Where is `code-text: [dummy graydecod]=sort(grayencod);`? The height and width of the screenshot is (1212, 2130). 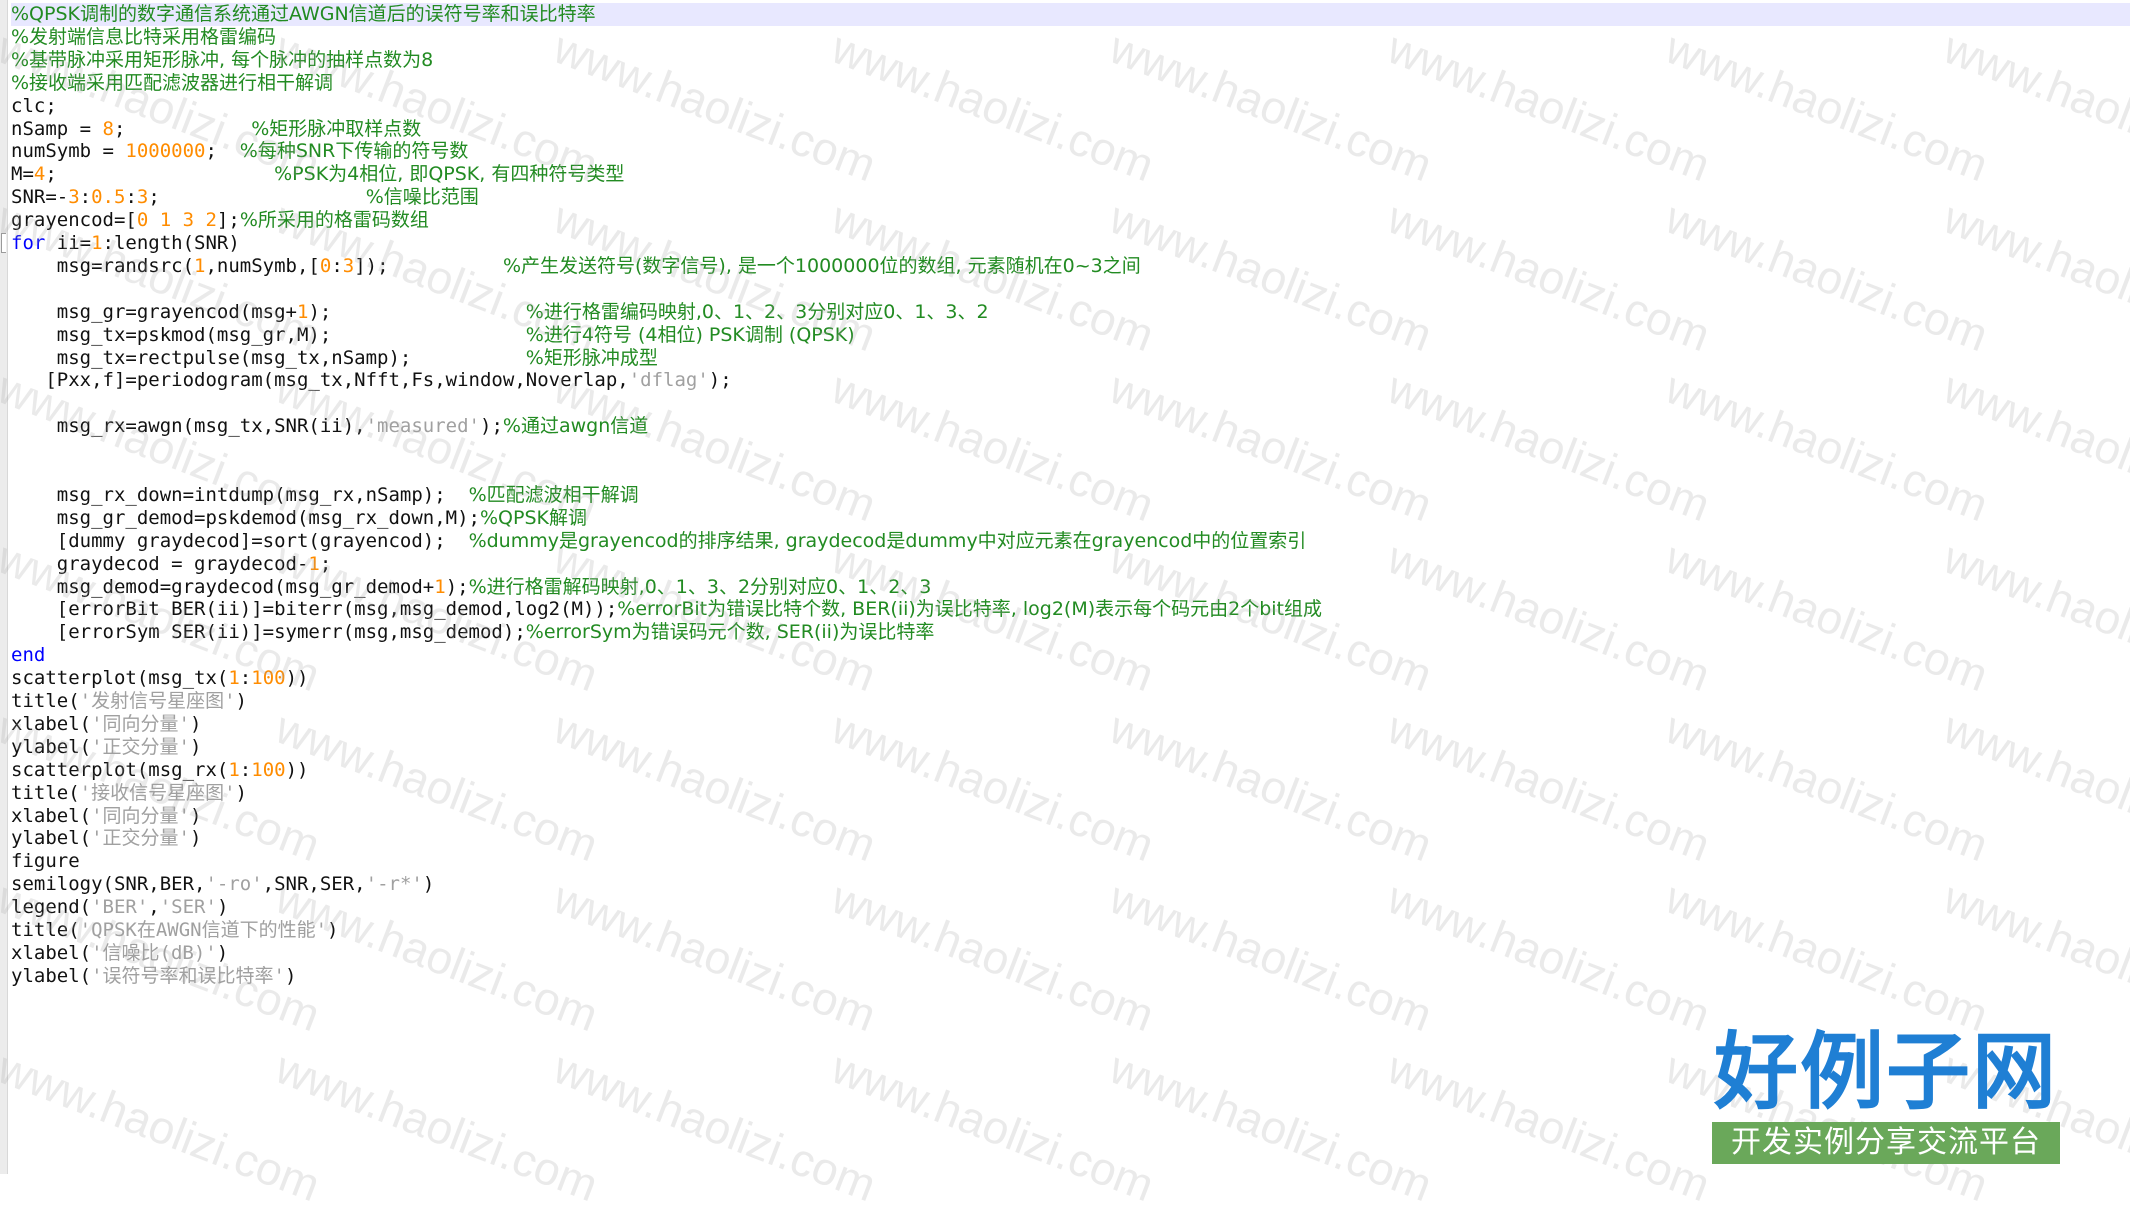
code-text: [dummy graydecod]=sort(grayencod); is located at coordinates (240, 540).